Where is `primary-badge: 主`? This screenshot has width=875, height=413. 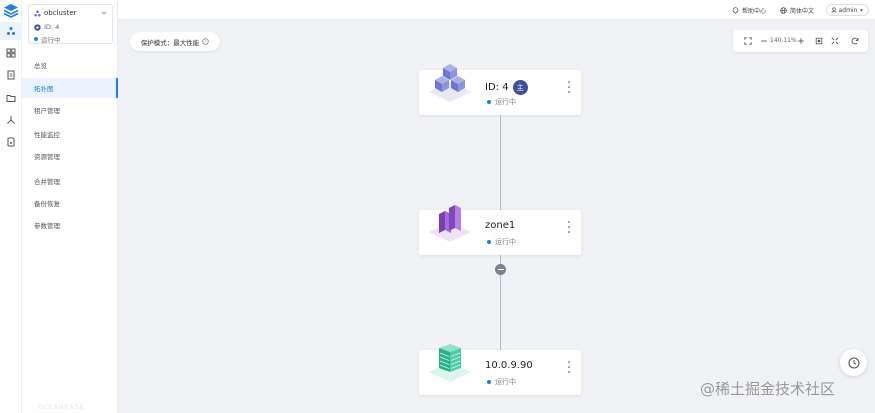 primary-badge: 主 is located at coordinates (520, 87).